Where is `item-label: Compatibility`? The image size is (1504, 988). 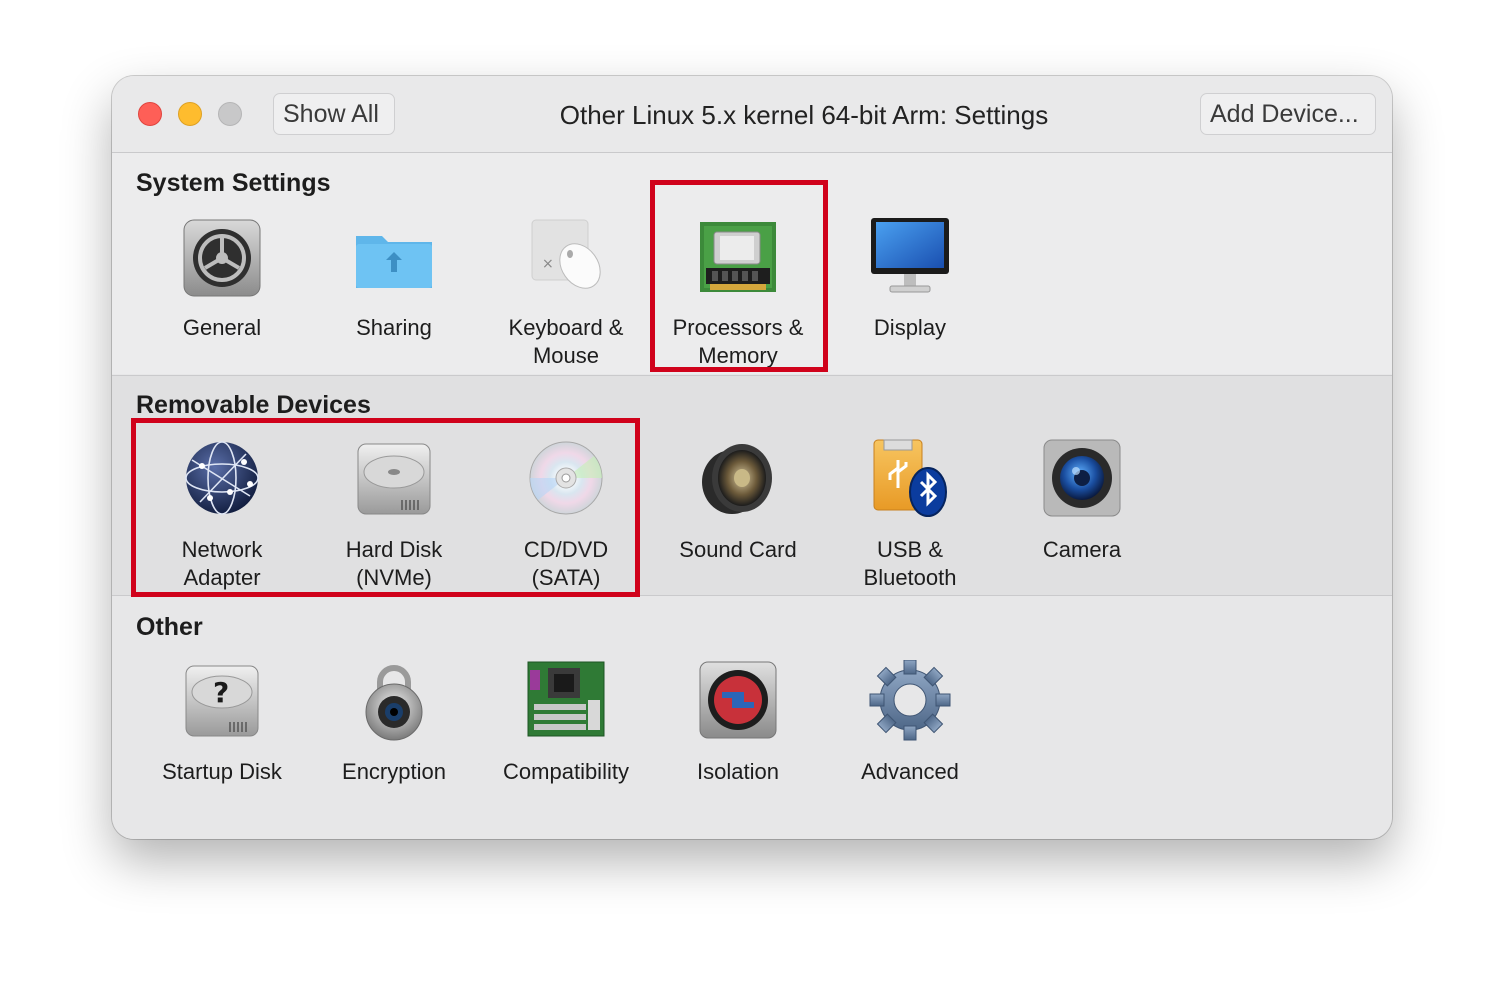 item-label: Compatibility is located at coordinates (566, 771).